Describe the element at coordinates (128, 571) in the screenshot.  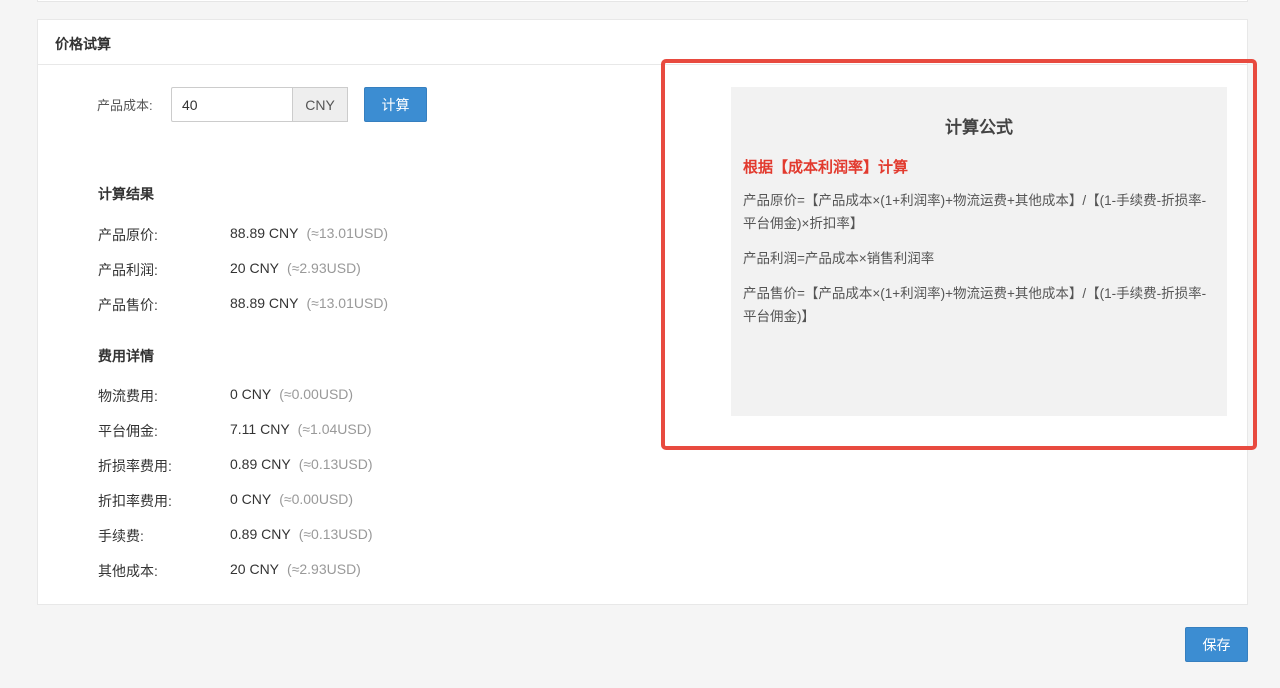
I see `fee-label: 其他成本:` at that location.